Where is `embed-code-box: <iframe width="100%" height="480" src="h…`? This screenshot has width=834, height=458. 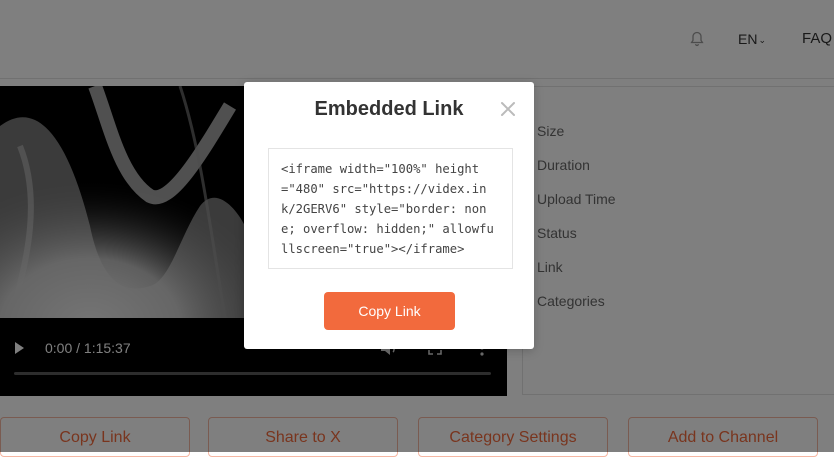 embed-code-box: <iframe width="100%" height="480" src="h… is located at coordinates (390, 208).